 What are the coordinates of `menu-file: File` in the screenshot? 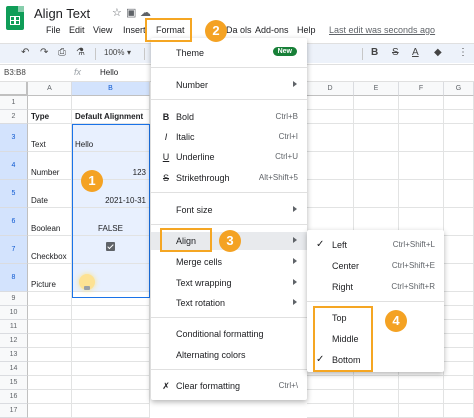 It's located at (53, 30).